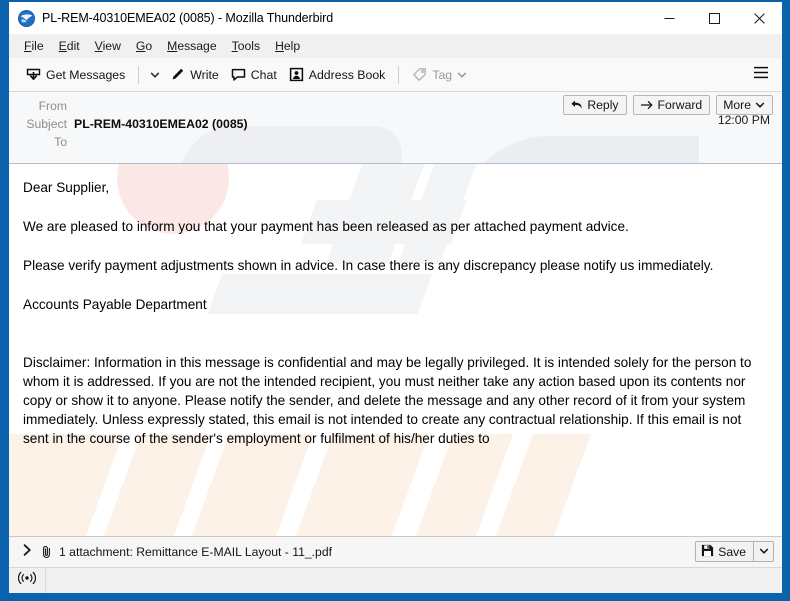 This screenshot has height=601, width=790. I want to click on thunderbird-icon, so click(26, 18).